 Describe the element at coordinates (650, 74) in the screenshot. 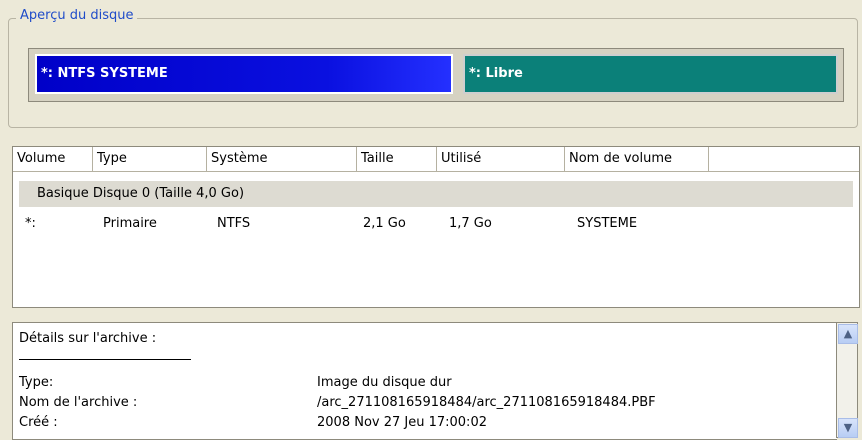

I see `partition-free: *: Libre` at that location.